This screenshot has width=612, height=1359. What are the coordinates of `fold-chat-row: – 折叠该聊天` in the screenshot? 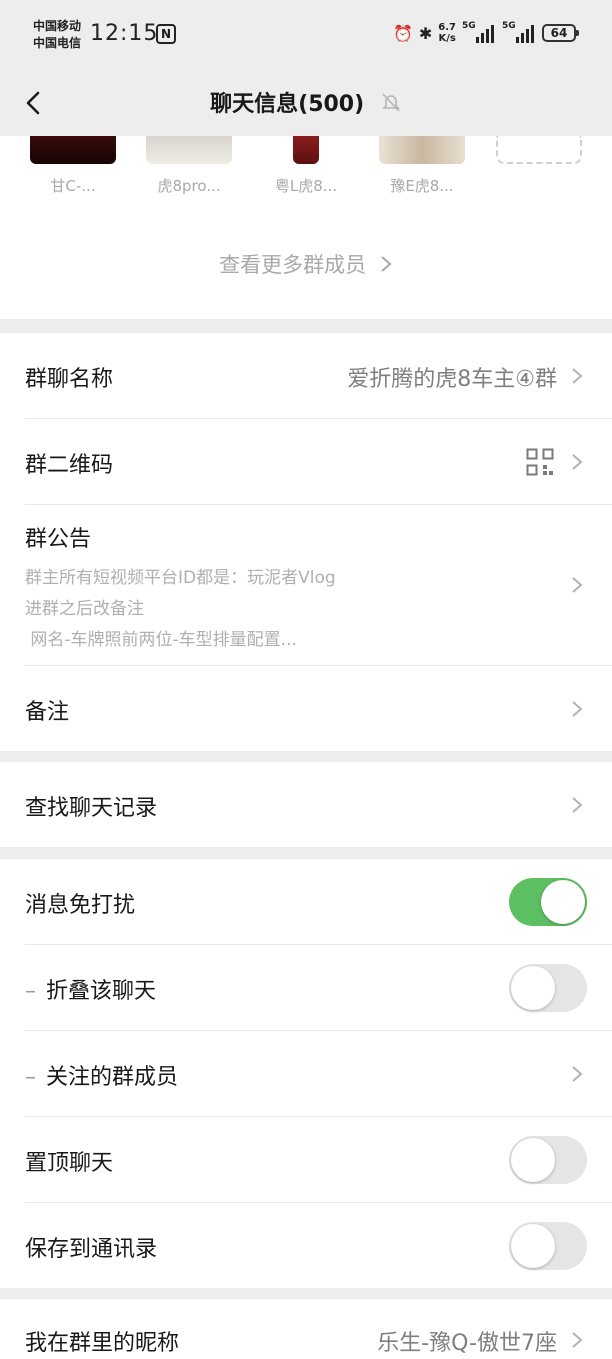 It's located at (318, 988).